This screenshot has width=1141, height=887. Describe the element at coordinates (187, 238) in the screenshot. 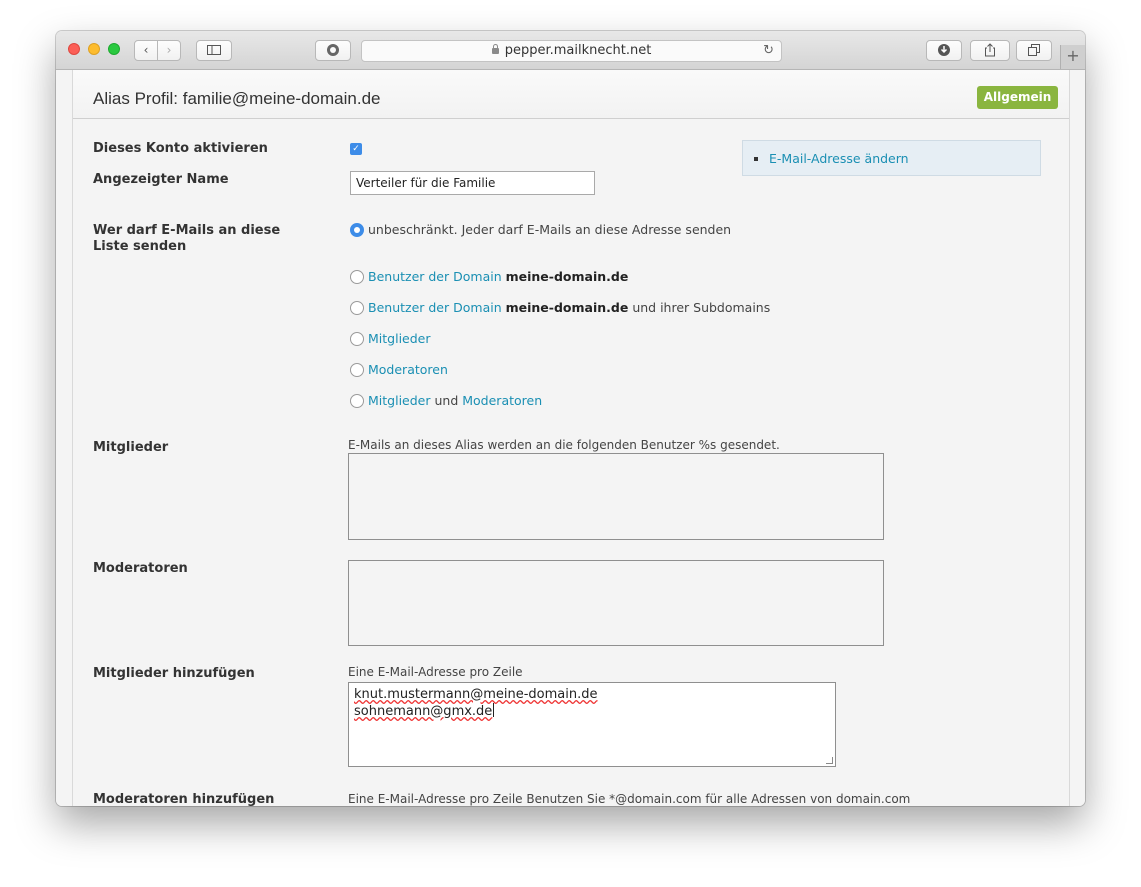

I see `who-can-send-label: Wer darf E-Mails an diese Liste senden` at that location.